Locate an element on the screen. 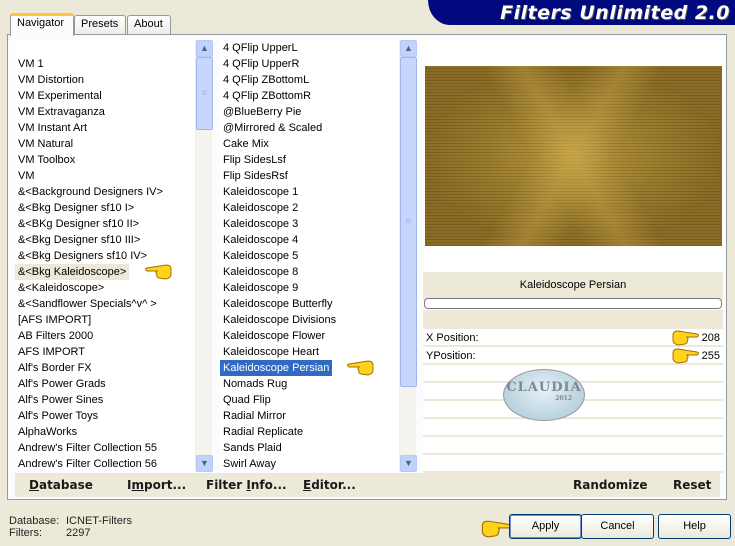 The width and height of the screenshot is (735, 546). list-item: VM is located at coordinates (105, 176).